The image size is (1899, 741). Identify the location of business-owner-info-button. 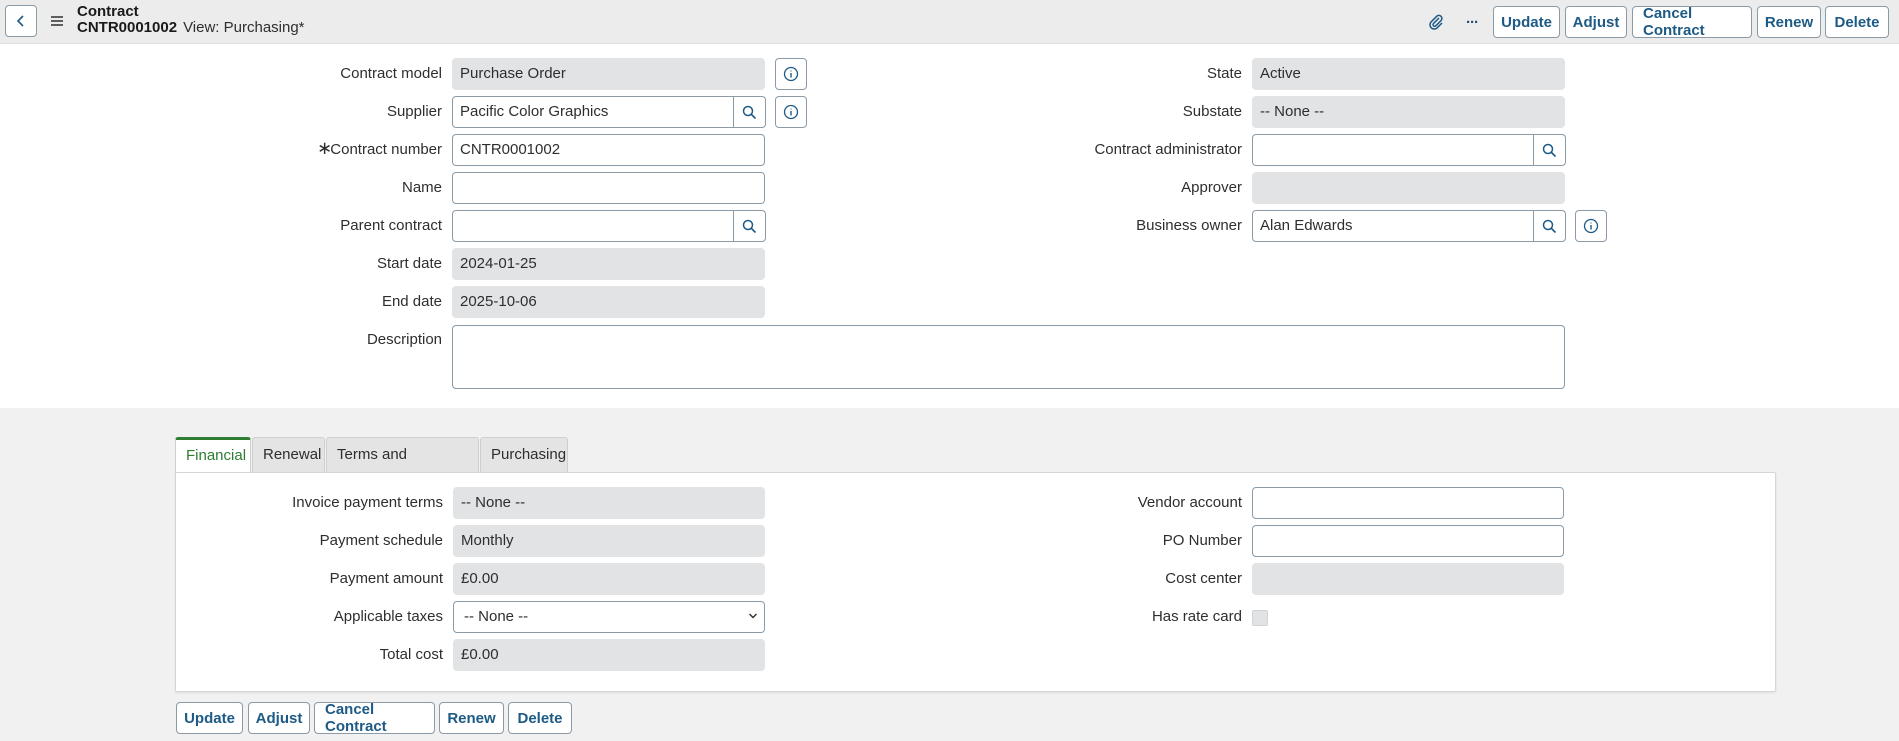
(1591, 226).